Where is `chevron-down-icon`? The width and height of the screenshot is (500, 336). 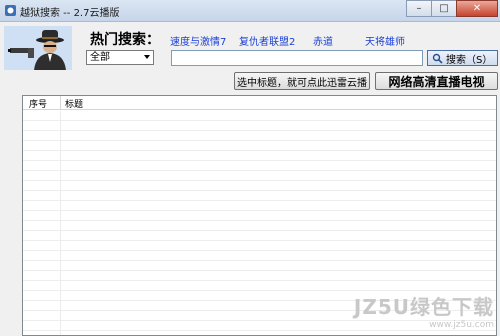 chevron-down-icon is located at coordinates (147, 57).